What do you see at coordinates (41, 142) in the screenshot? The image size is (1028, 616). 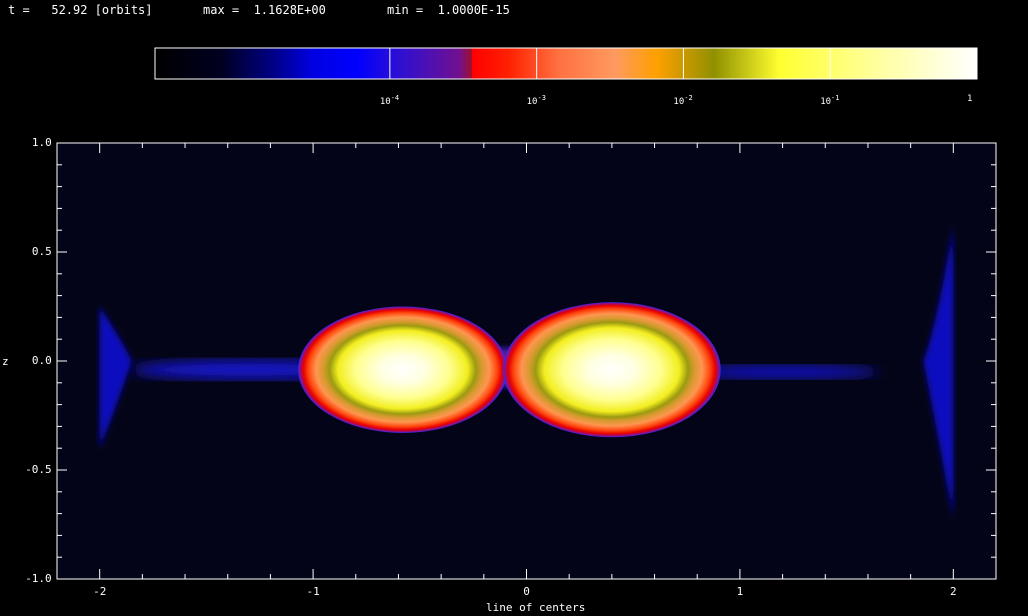 I see `y-tick-label: 1.0` at bounding box center [41, 142].